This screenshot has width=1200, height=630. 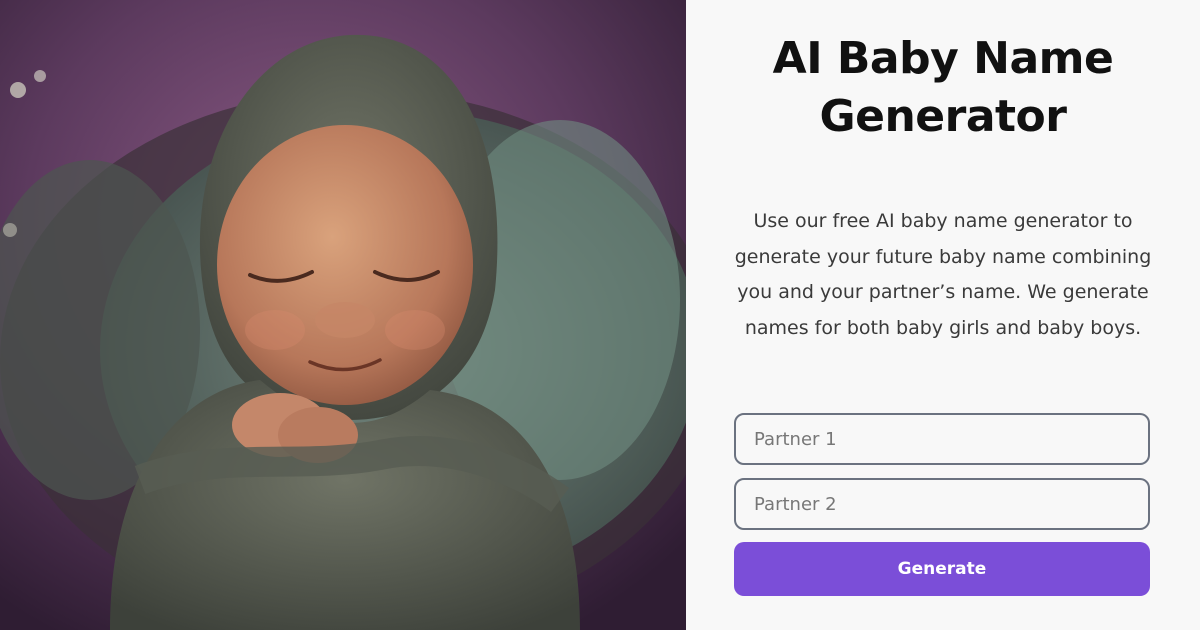 I want to click on page-title: AI Baby Name Generator, so click(x=943, y=88).